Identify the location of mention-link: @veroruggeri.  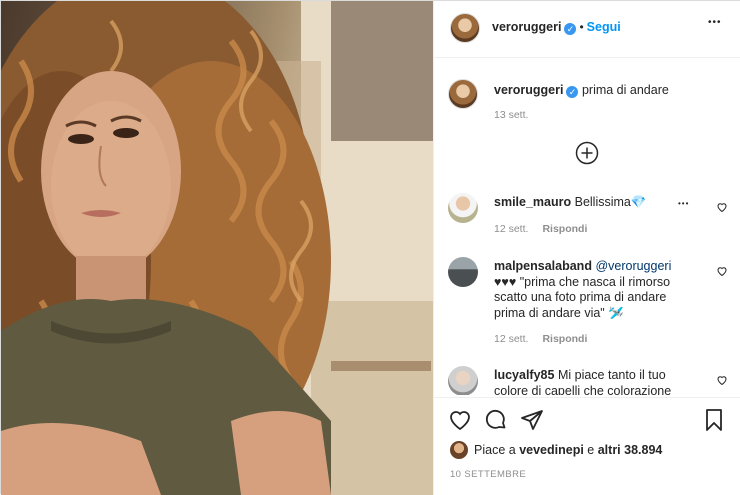
(633, 266).